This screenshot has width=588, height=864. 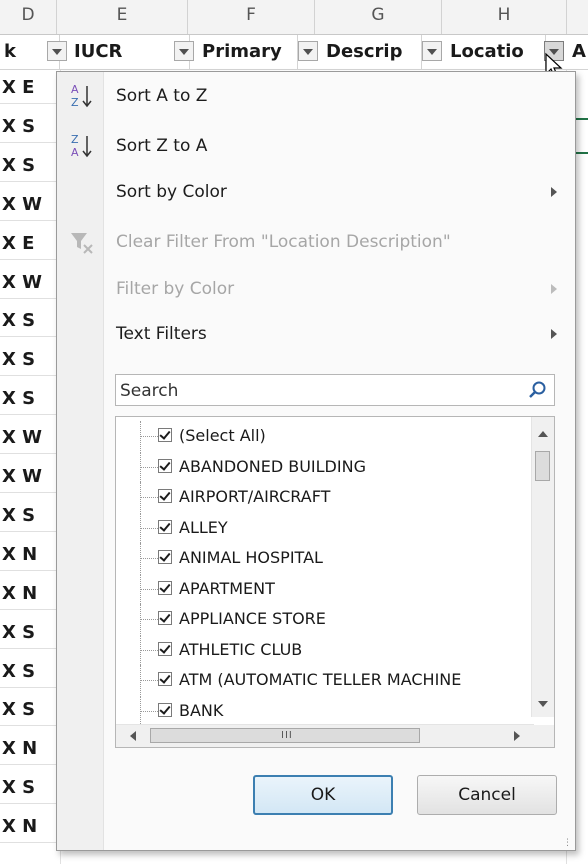 I want to click on search-input, so click(x=319, y=391).